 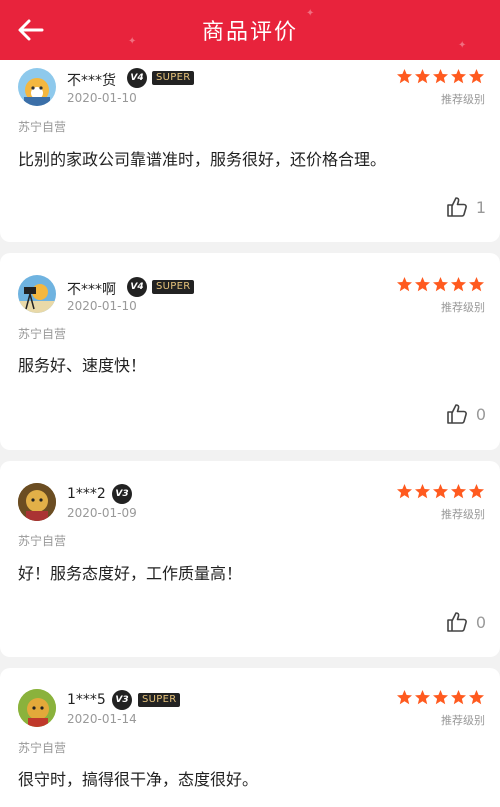 I want to click on like-count: 1, so click(x=480, y=207).